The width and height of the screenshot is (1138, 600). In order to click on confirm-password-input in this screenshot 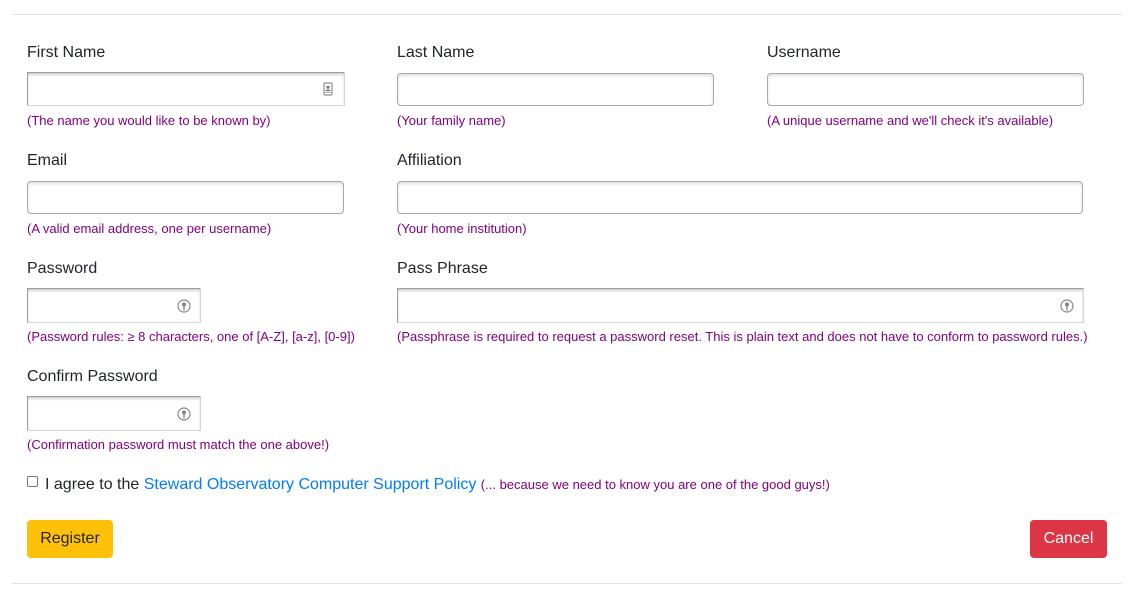, I will do `click(114, 413)`.